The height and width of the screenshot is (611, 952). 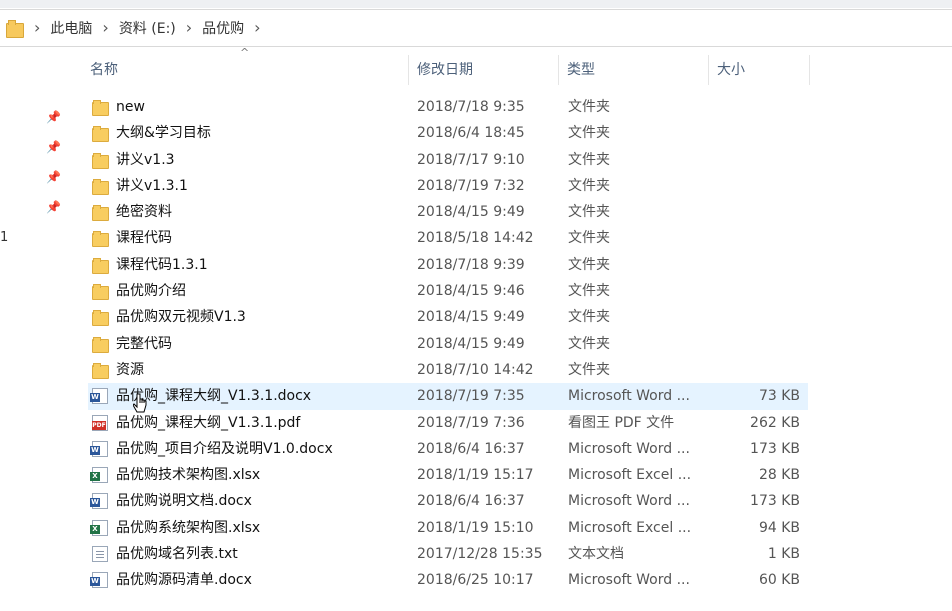 What do you see at coordinates (177, 554) in the screenshot?
I see `file-name: 品优购域名列表.txt` at bounding box center [177, 554].